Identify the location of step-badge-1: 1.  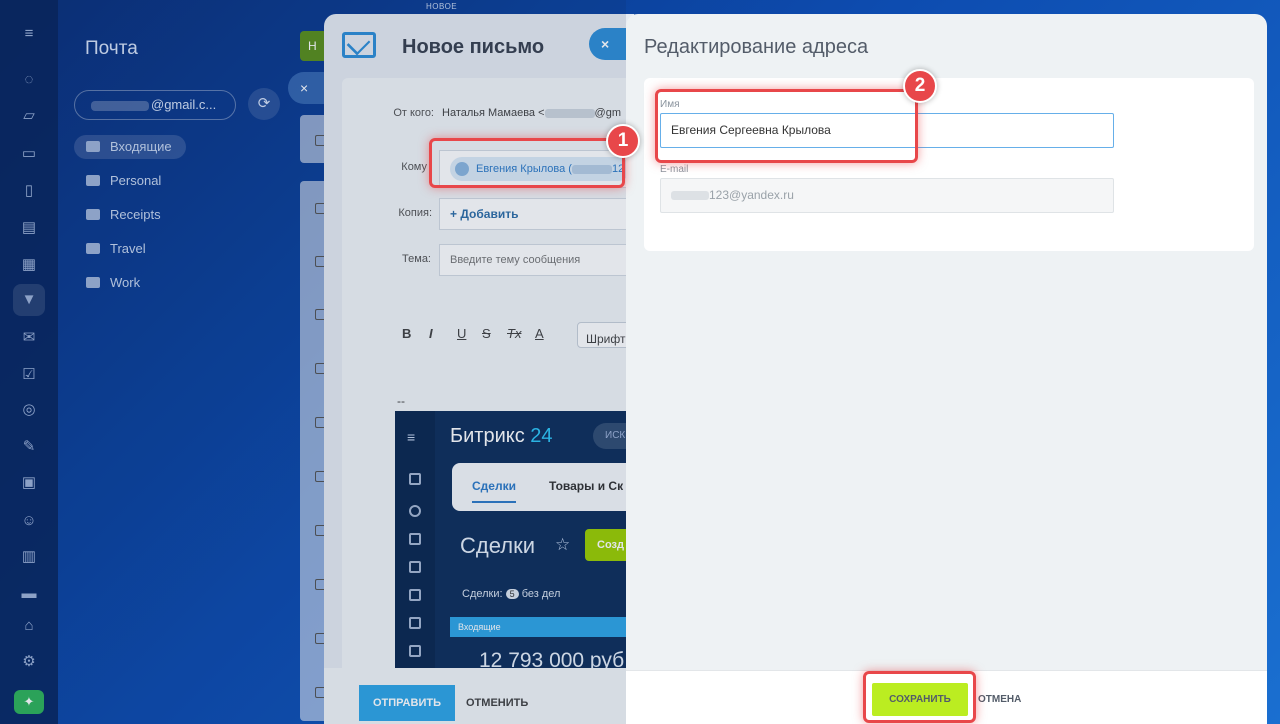
(623, 141).